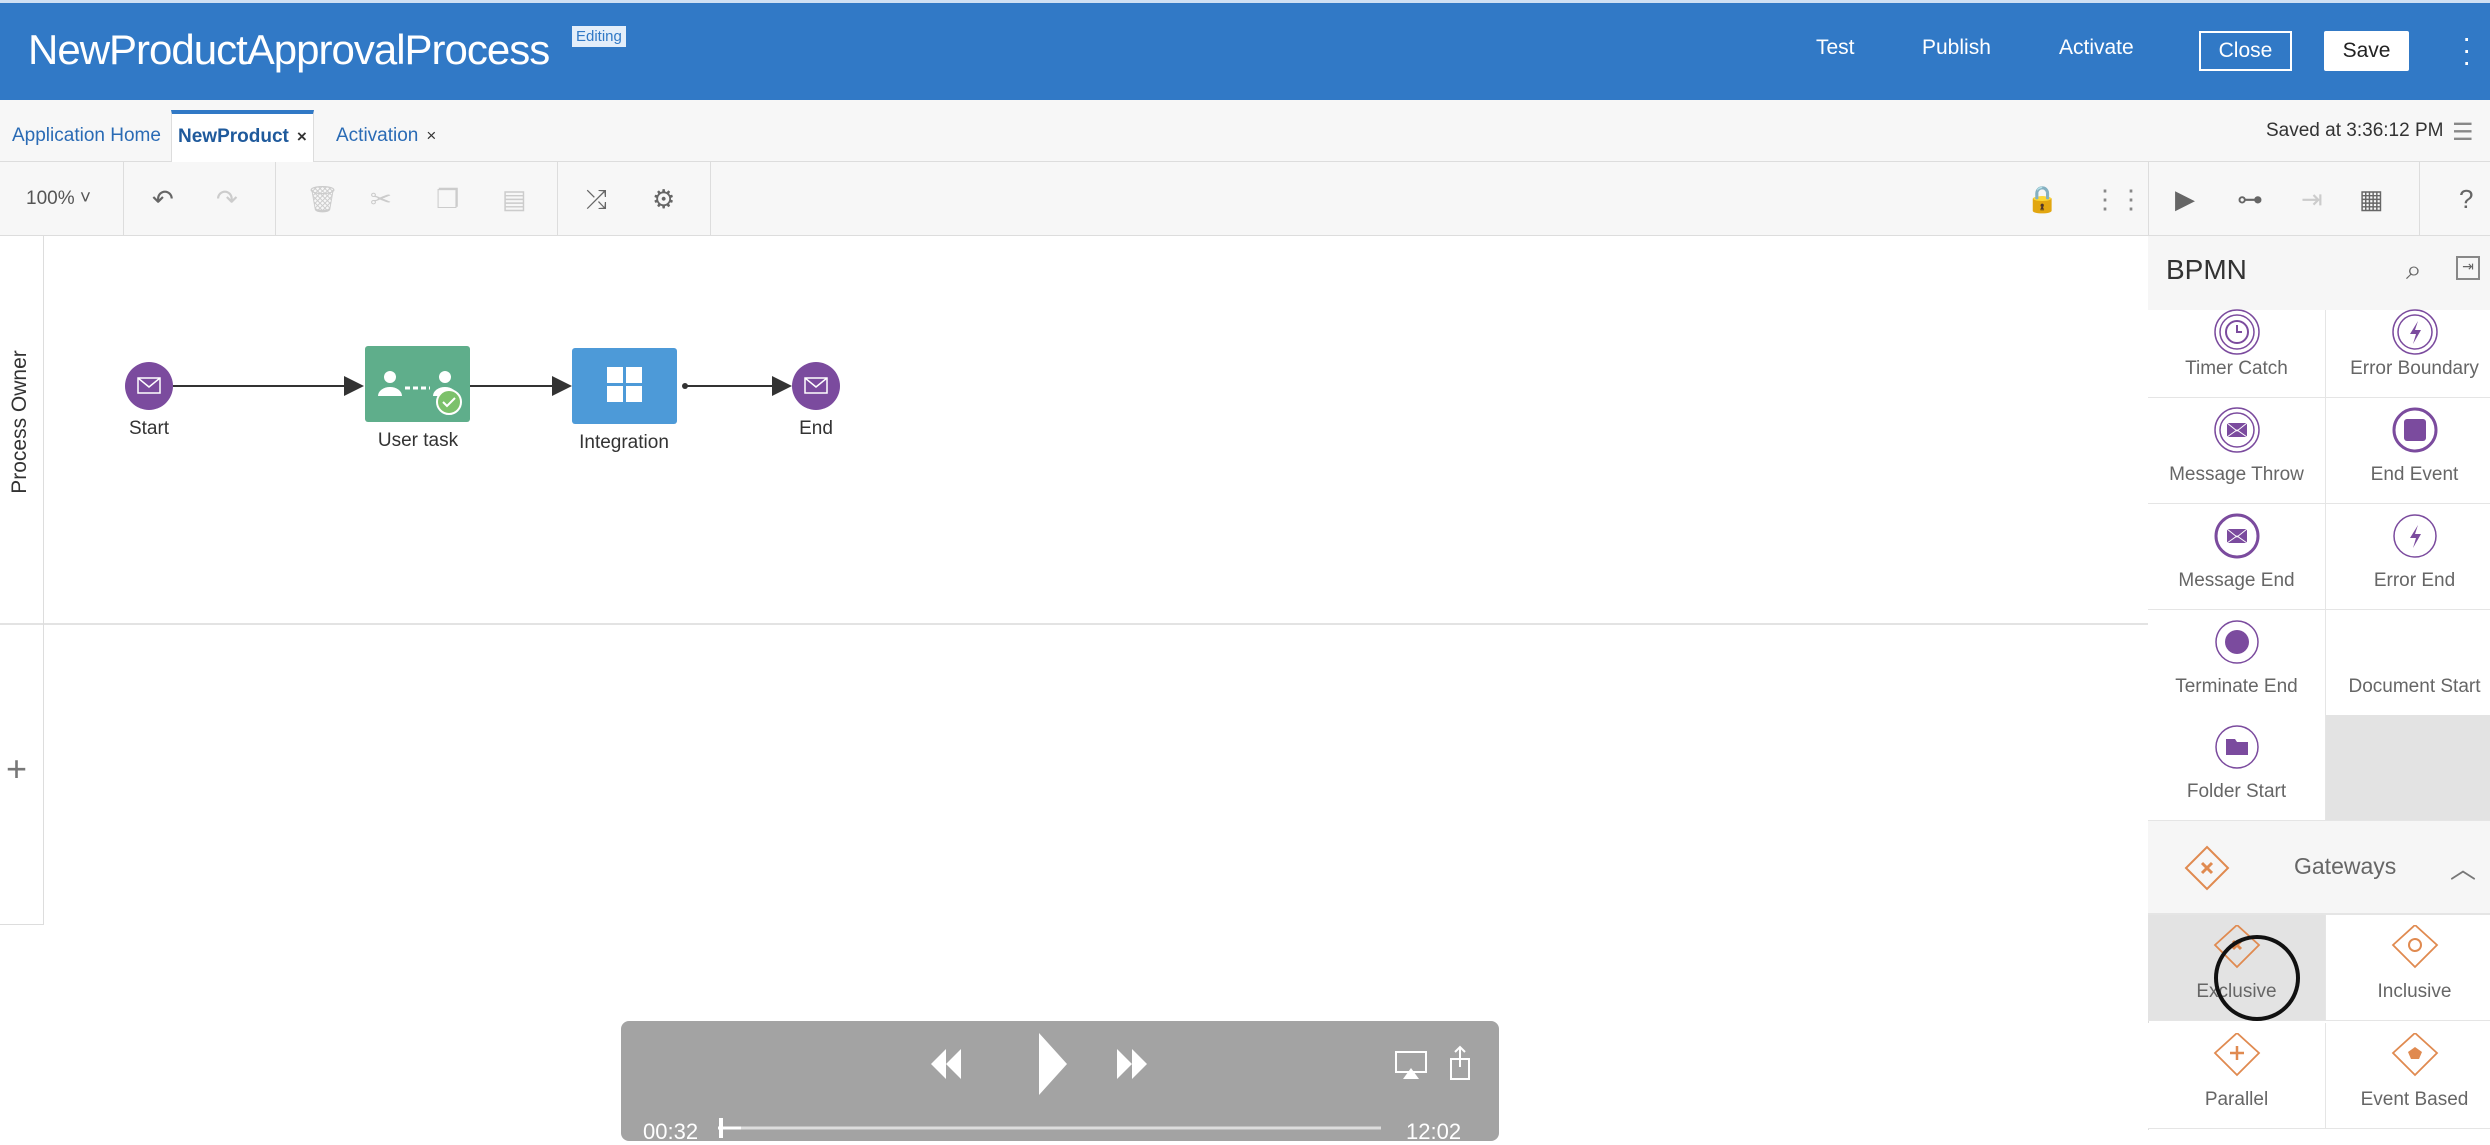  Describe the element at coordinates (1074, 199) in the screenshot. I see `toolbar: 100% ˅ ↶ ↷ 🗑 ✂ ❐ ▤ ⤮ ⚙ 🔒 ⋮⋮` at that location.